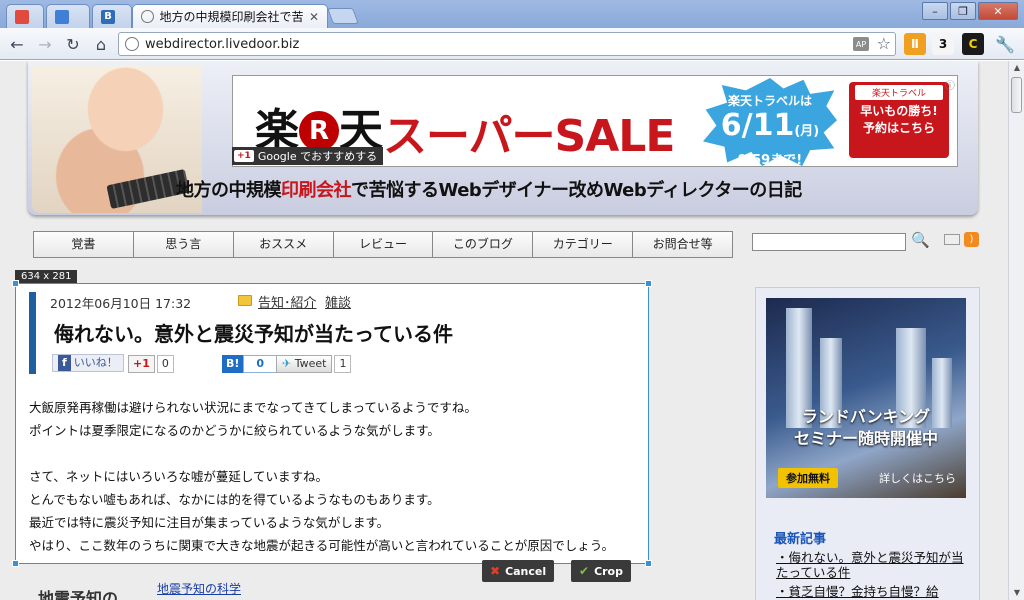 The width and height of the screenshot is (1024, 600). I want to click on crop-label: Crop, so click(608, 571).